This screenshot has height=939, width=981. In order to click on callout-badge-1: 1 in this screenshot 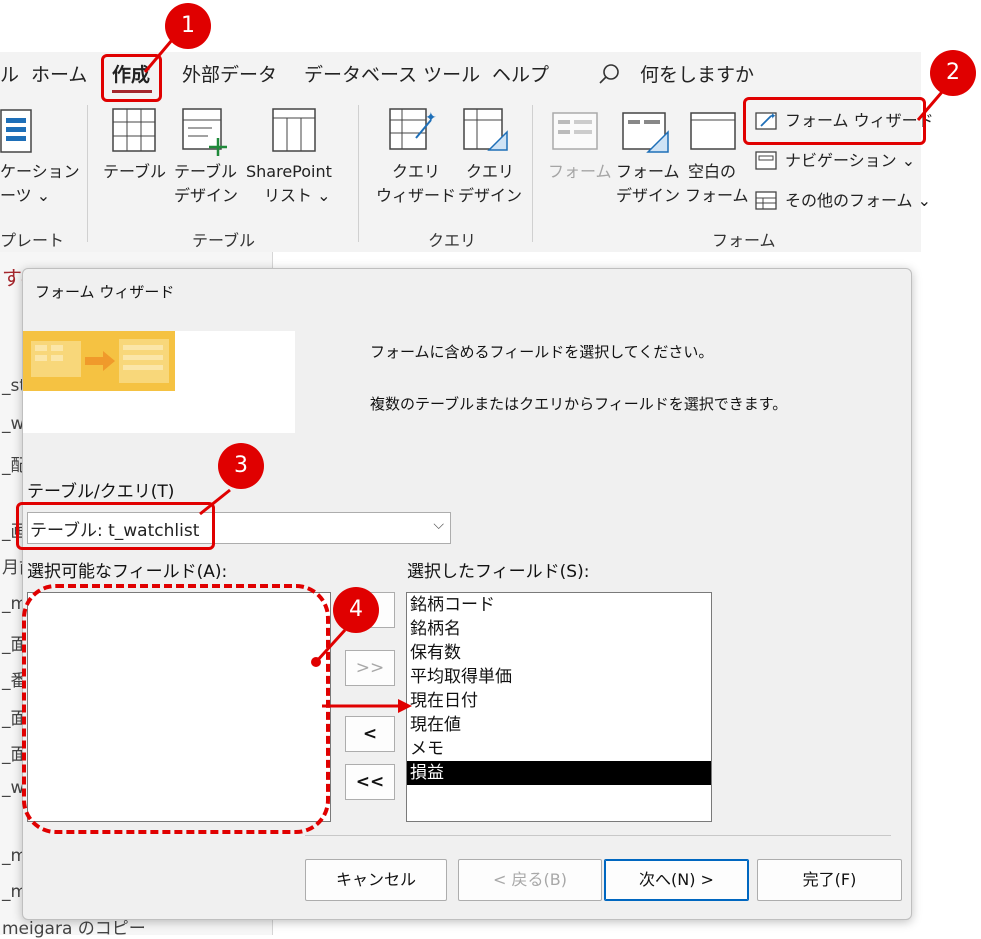, I will do `click(188, 26)`.